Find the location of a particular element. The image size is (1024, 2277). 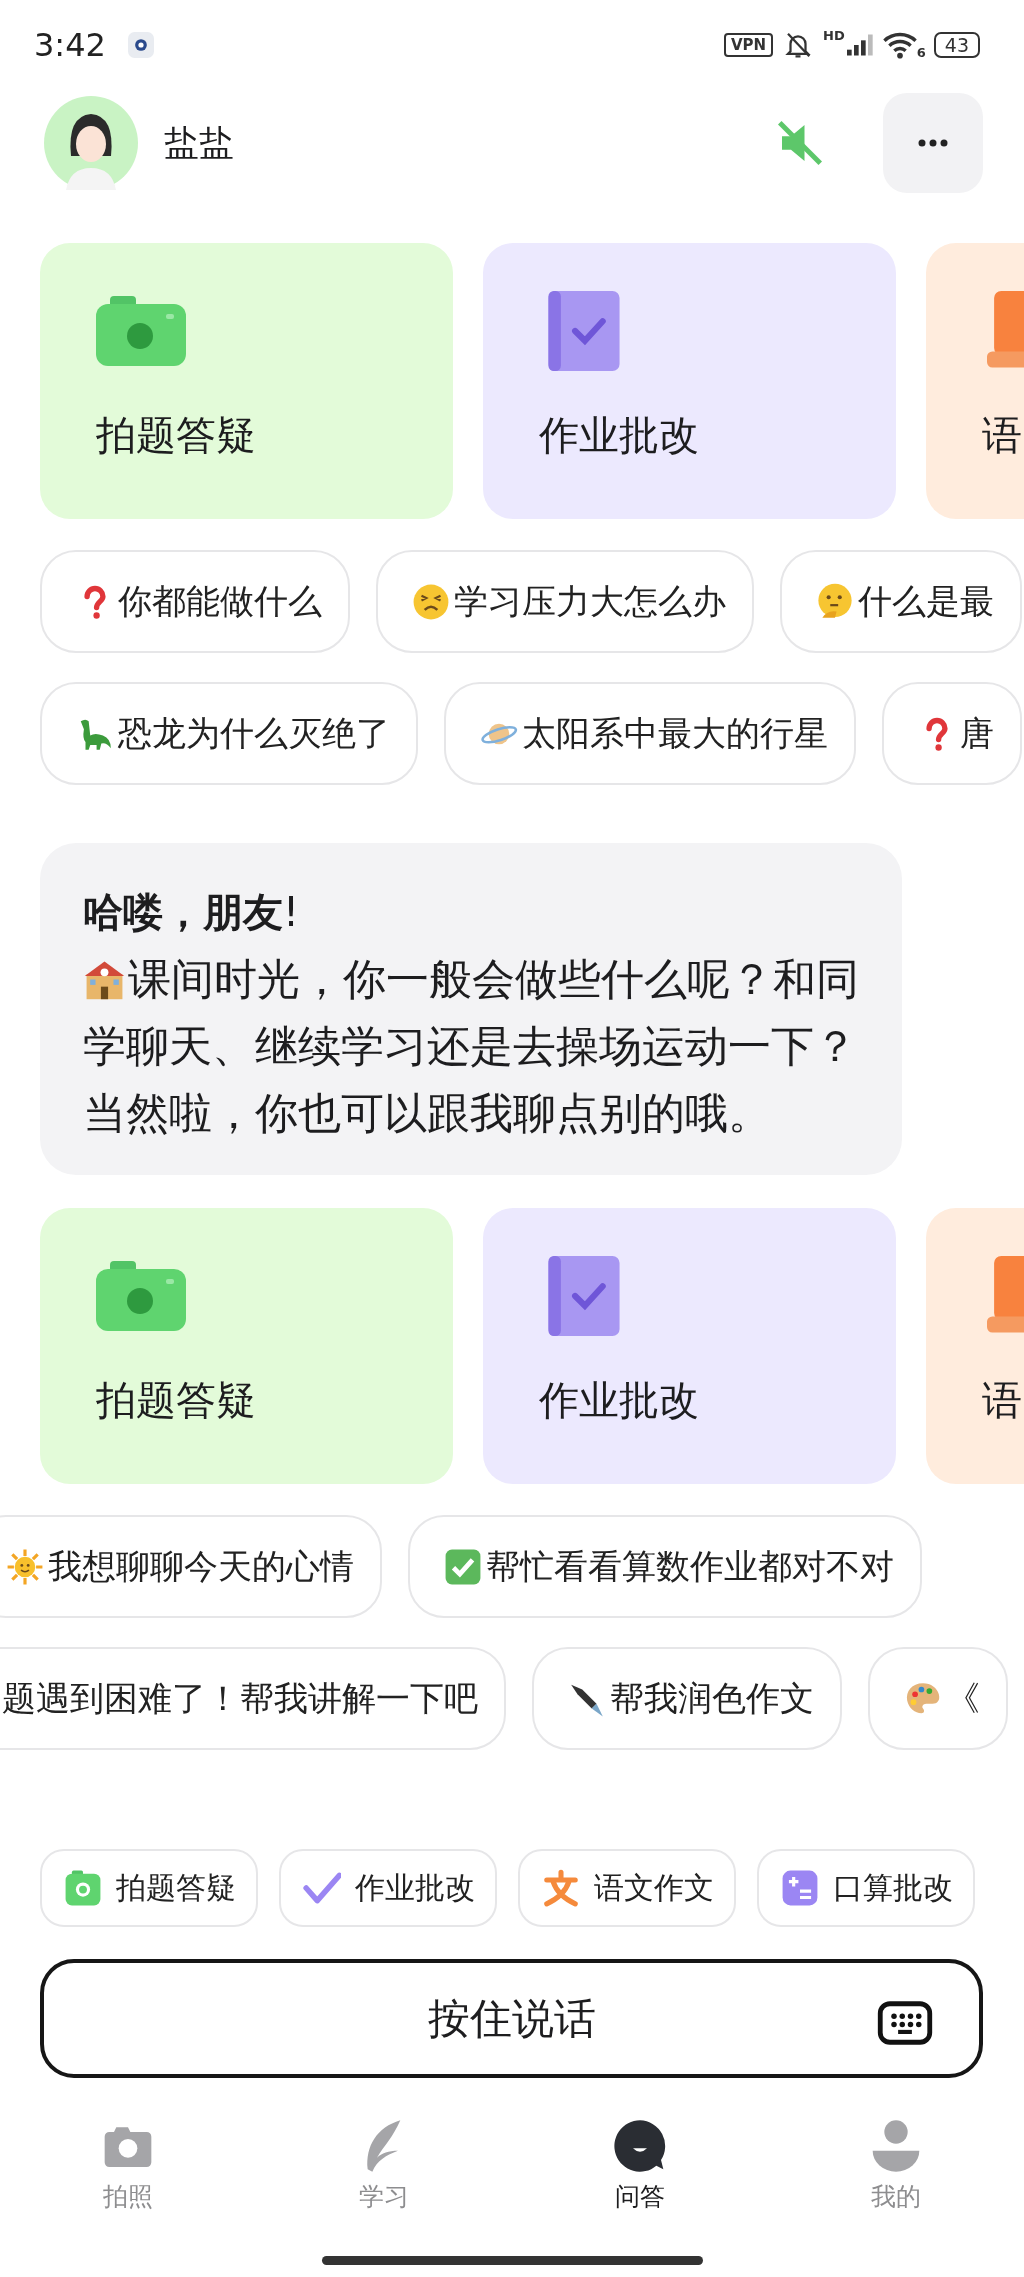

hold-to-talk-button: 按住说话 is located at coordinates (511, 2018).